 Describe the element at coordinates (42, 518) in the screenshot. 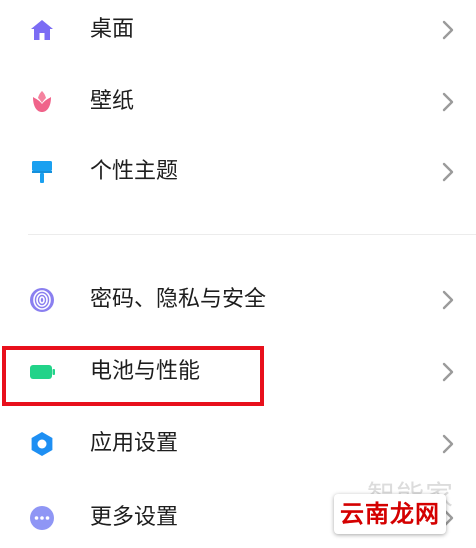

I see `more-dots-icon` at that location.